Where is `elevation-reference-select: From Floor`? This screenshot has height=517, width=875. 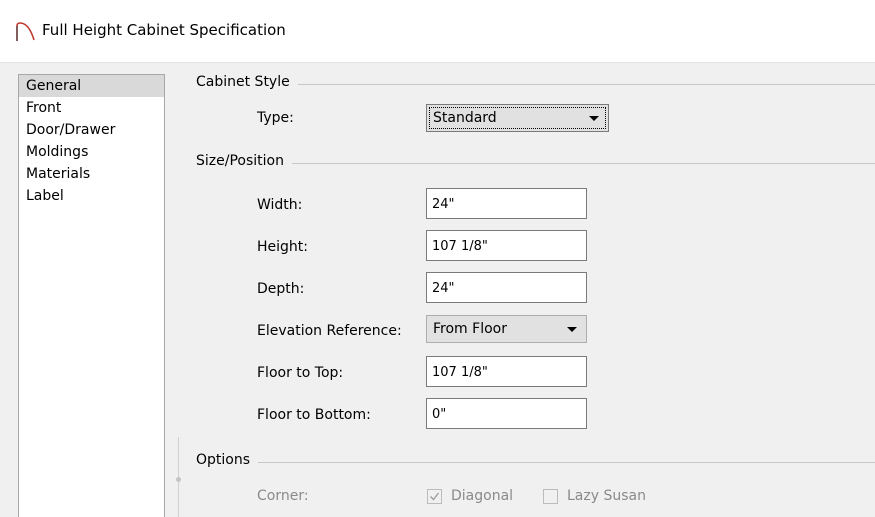
elevation-reference-select: From Floor is located at coordinates (506, 329).